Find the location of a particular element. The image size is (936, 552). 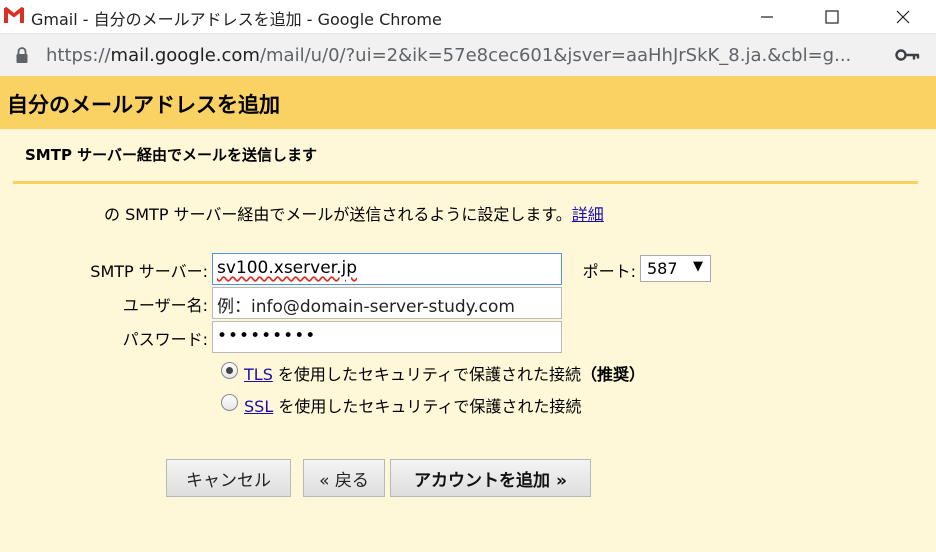

tls-option-label: TLS を使用したセキュリティで保護された接続（推奨） is located at coordinates (444, 373).